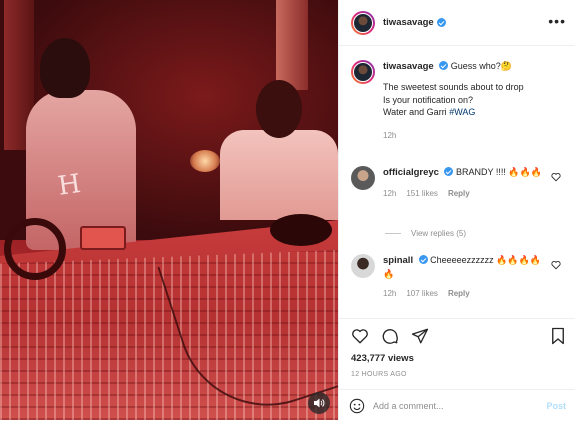 The image size is (575, 421). I want to click on lamp-glow, so click(205, 161).